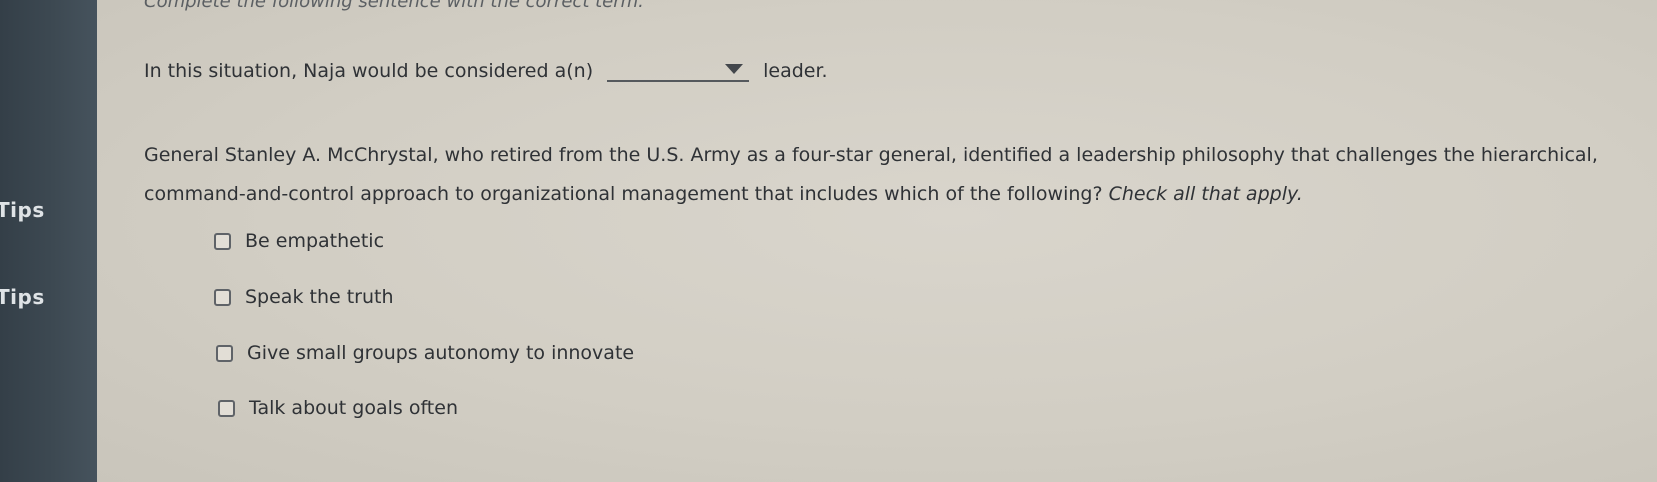 The image size is (1657, 482). What do you see at coordinates (1205, 194) in the screenshot?
I see `question-hint: Check all that apply.` at bounding box center [1205, 194].